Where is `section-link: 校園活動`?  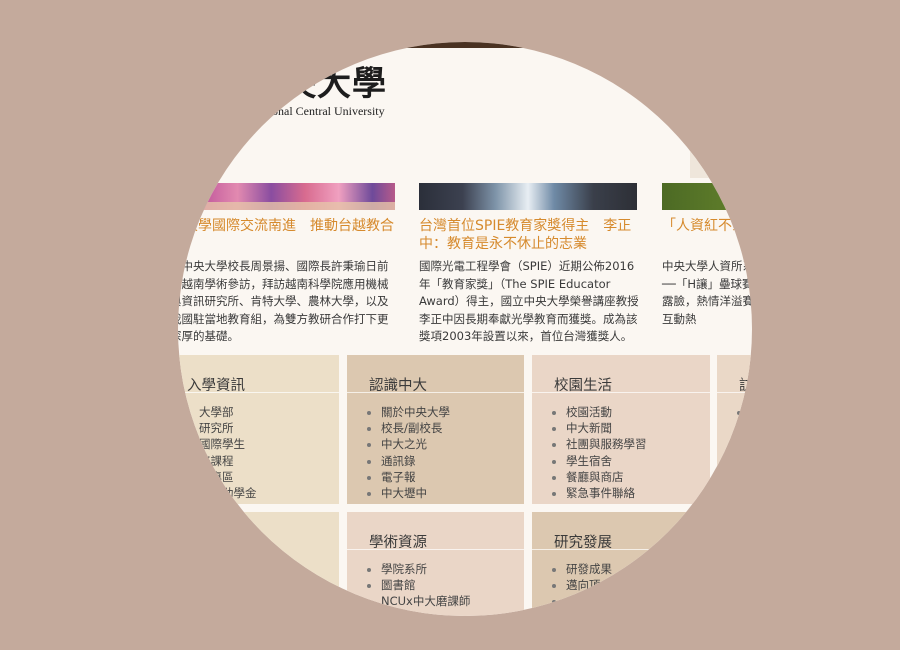 section-link: 校園活動 is located at coordinates (606, 412).